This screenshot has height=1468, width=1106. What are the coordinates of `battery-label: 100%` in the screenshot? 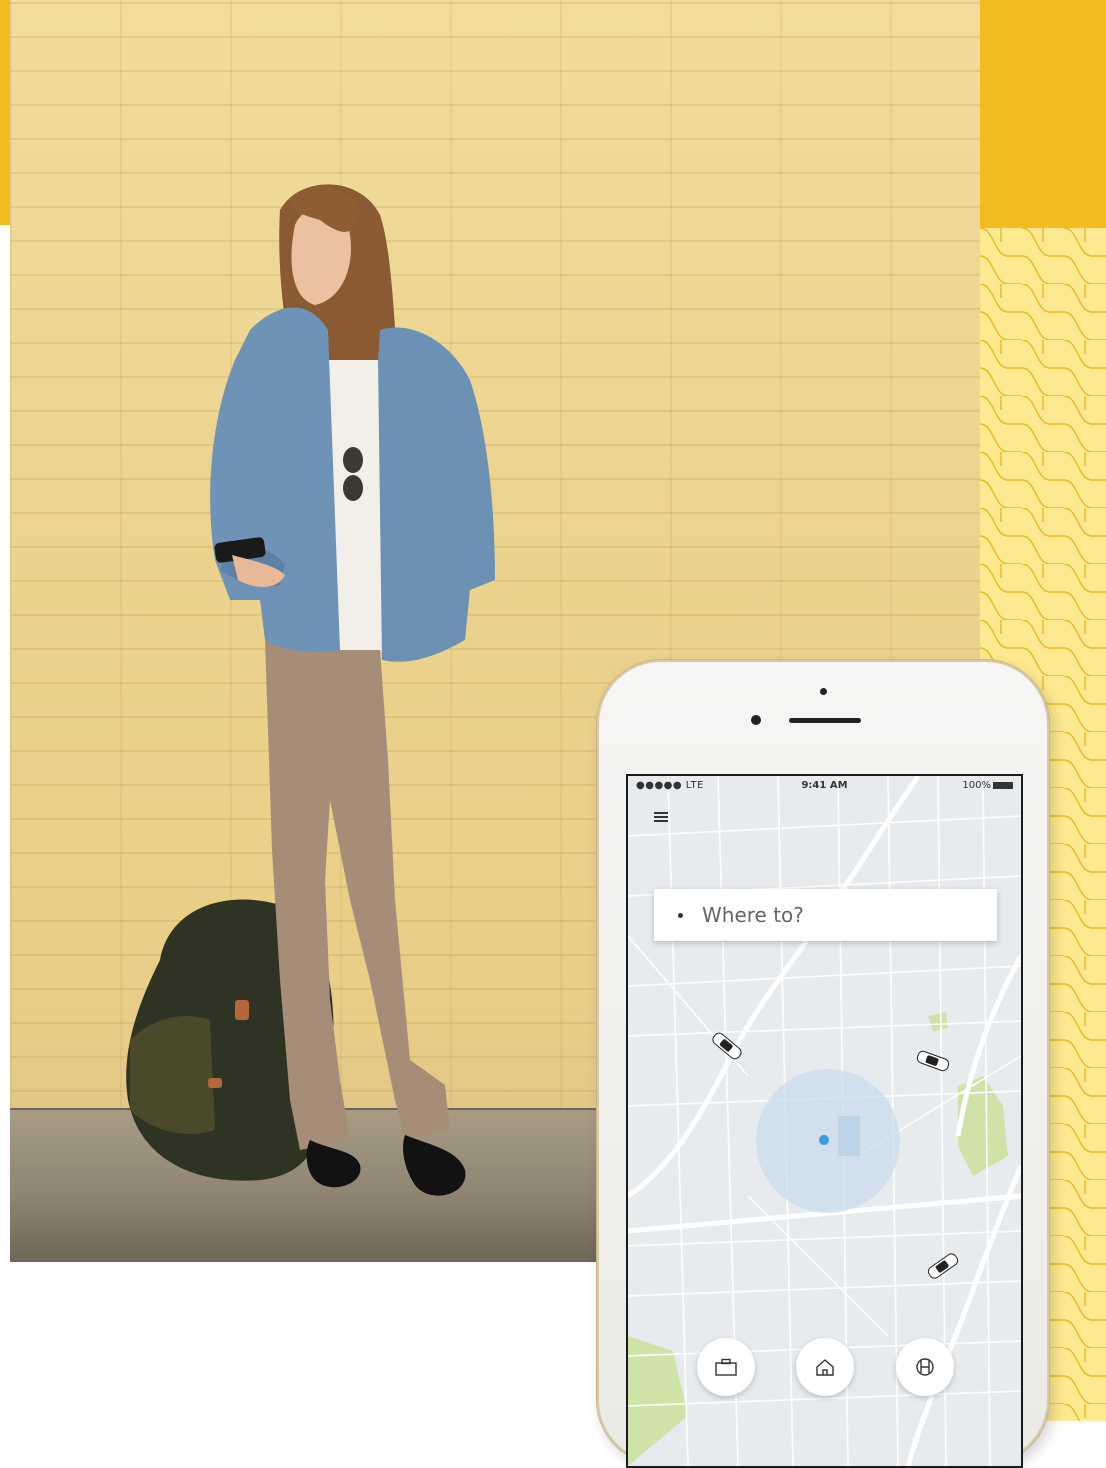 It's located at (976, 785).